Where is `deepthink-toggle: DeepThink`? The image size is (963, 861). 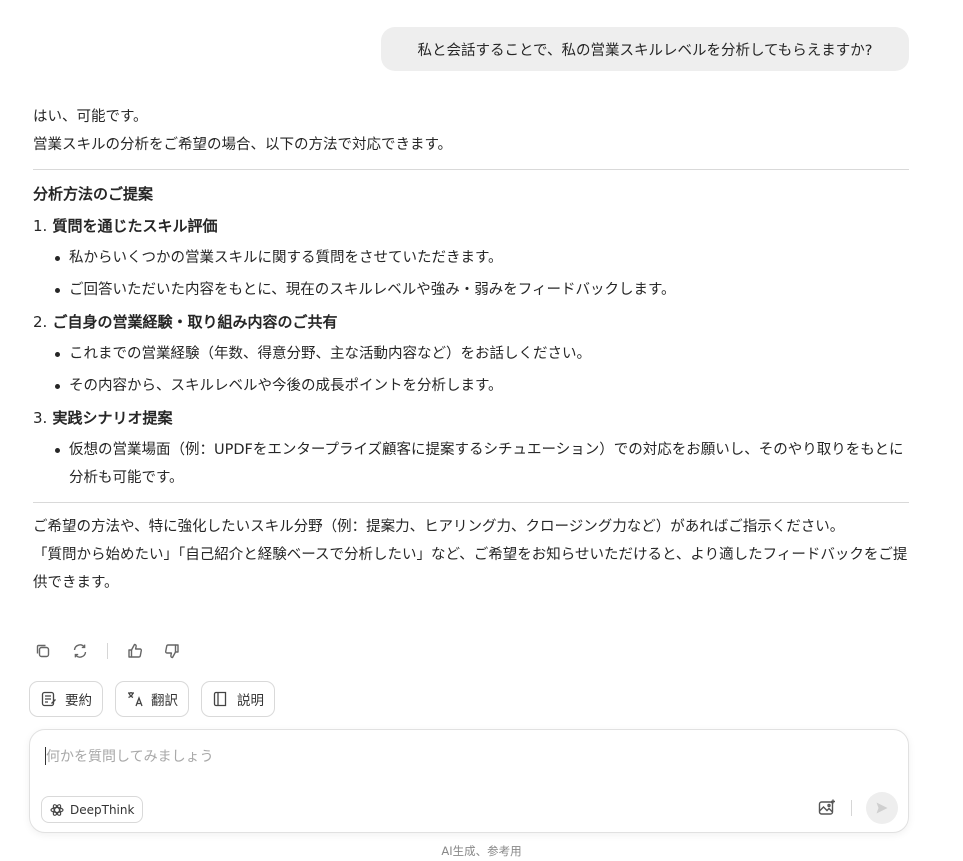 deepthink-toggle: DeepThink is located at coordinates (92, 809).